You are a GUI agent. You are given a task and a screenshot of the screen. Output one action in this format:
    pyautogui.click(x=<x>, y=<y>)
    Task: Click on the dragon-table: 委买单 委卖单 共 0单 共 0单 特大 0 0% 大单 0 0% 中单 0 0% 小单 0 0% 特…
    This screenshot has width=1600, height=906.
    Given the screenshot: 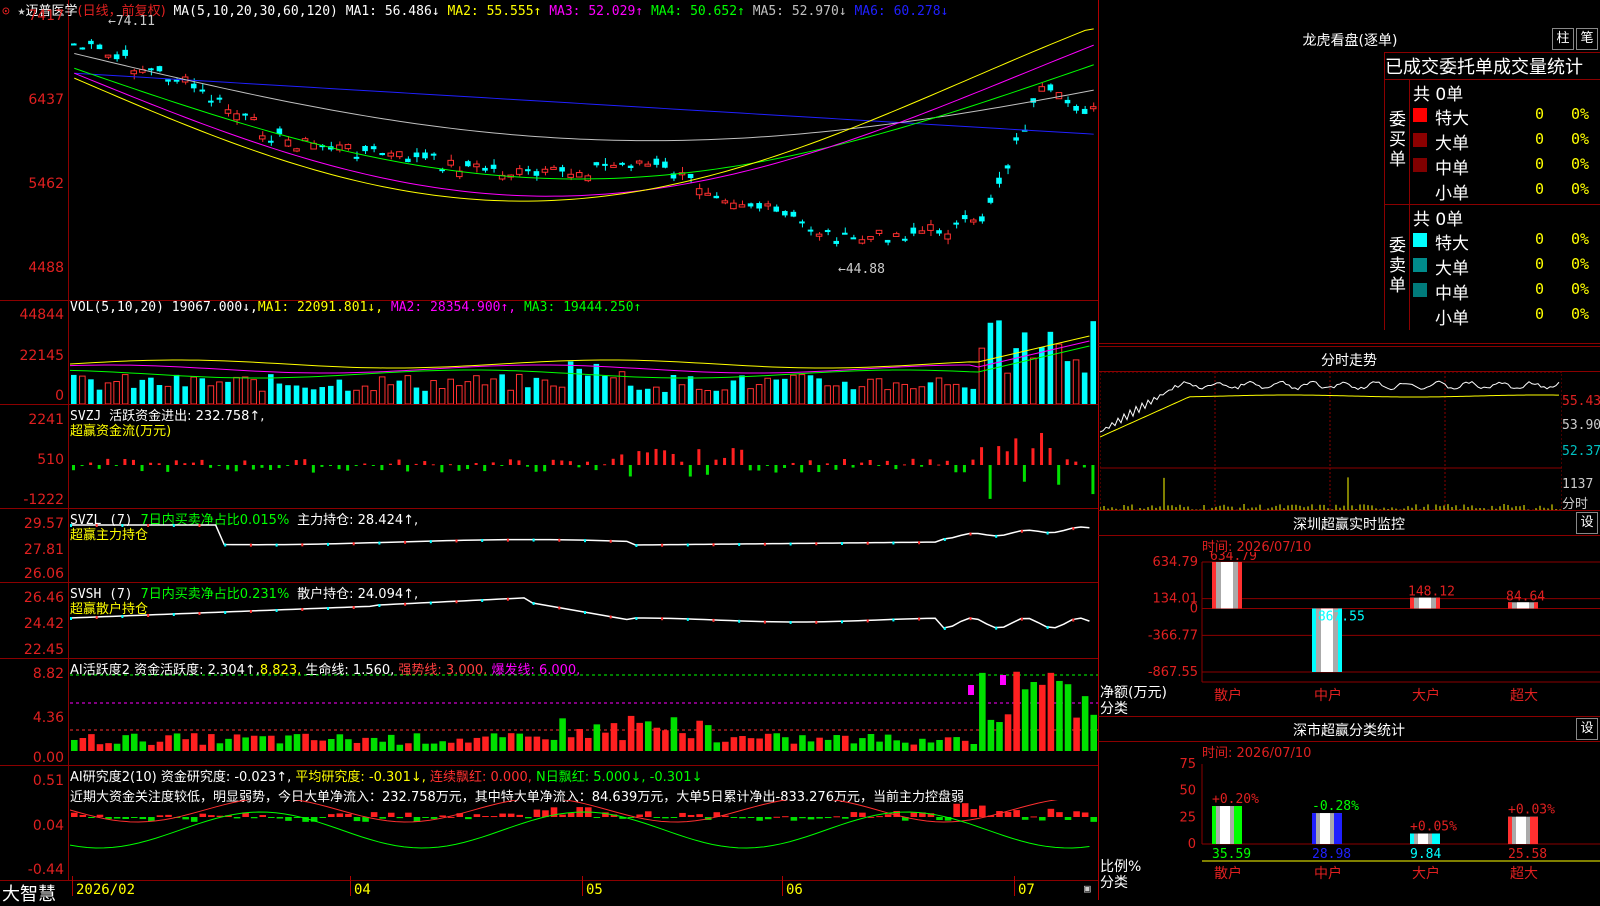 What is the action you would take?
    pyautogui.click(x=1492, y=205)
    